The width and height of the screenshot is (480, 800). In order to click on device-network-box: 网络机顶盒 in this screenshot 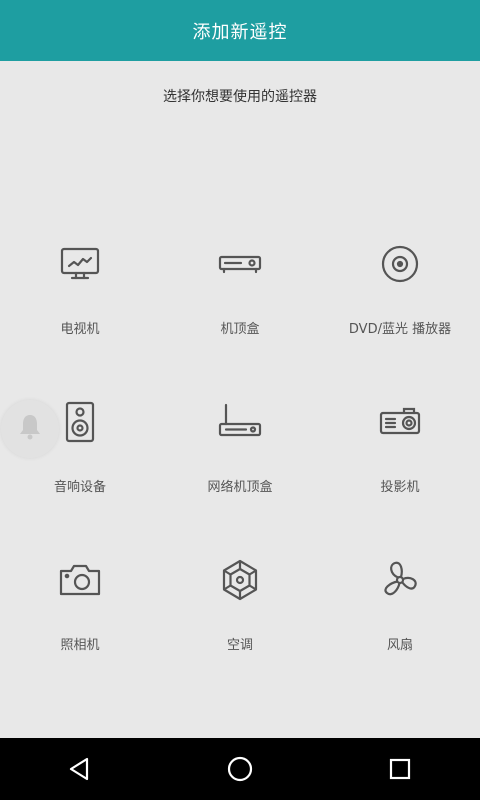, I will do `click(240, 459)`.